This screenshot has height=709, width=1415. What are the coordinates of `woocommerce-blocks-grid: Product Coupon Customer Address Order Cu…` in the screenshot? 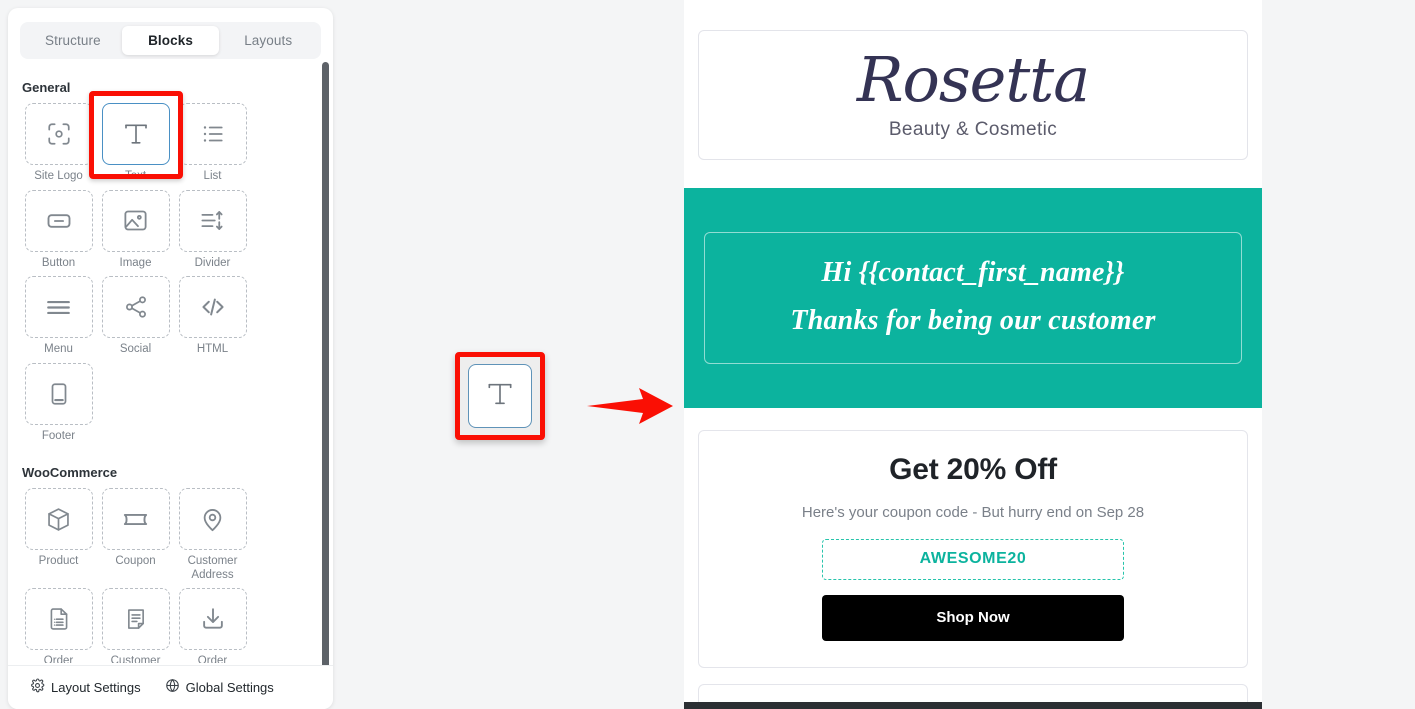 It's located at (170, 575).